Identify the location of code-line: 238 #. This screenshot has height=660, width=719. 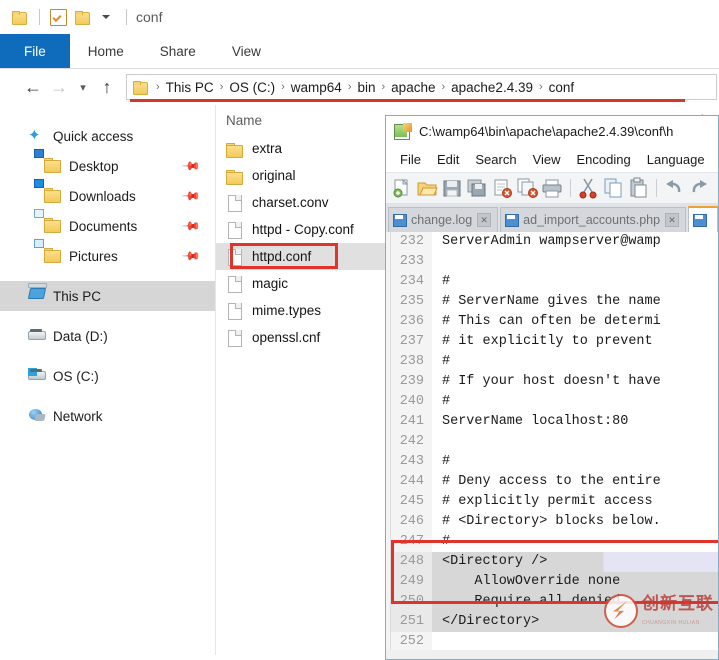
(552, 362).